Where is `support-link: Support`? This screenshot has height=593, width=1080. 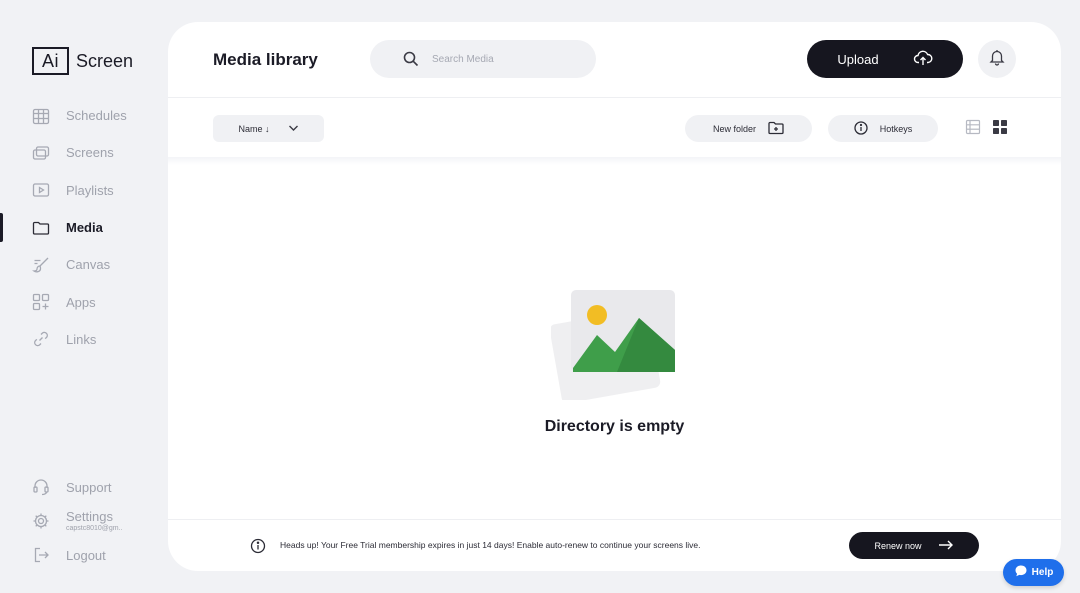 support-link: Support is located at coordinates (84, 487).